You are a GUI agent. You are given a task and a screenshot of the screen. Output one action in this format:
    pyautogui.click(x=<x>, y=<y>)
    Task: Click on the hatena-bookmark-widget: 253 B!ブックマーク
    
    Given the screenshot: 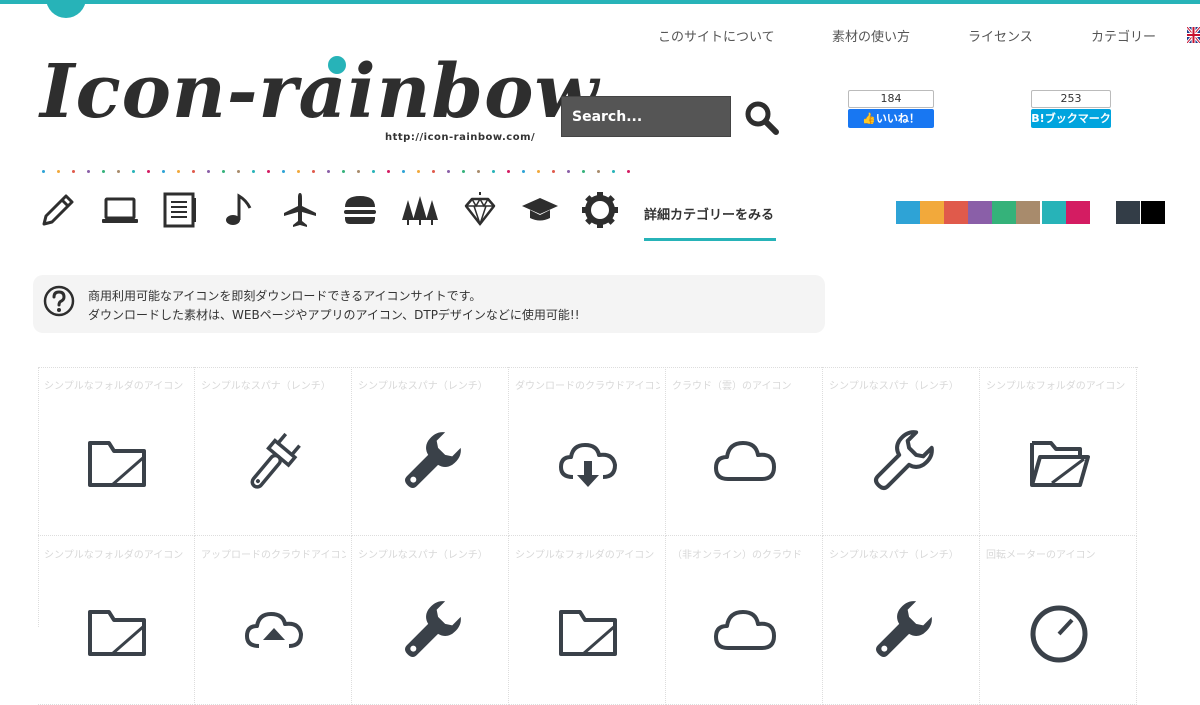 What is the action you would take?
    pyautogui.click(x=1071, y=109)
    